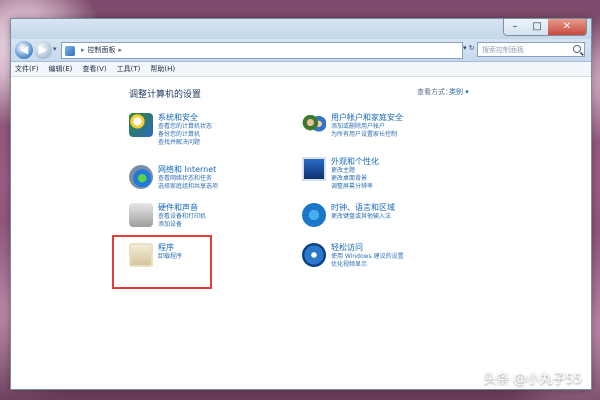  I want to click on category-link: 优化视频显示, so click(367, 265).